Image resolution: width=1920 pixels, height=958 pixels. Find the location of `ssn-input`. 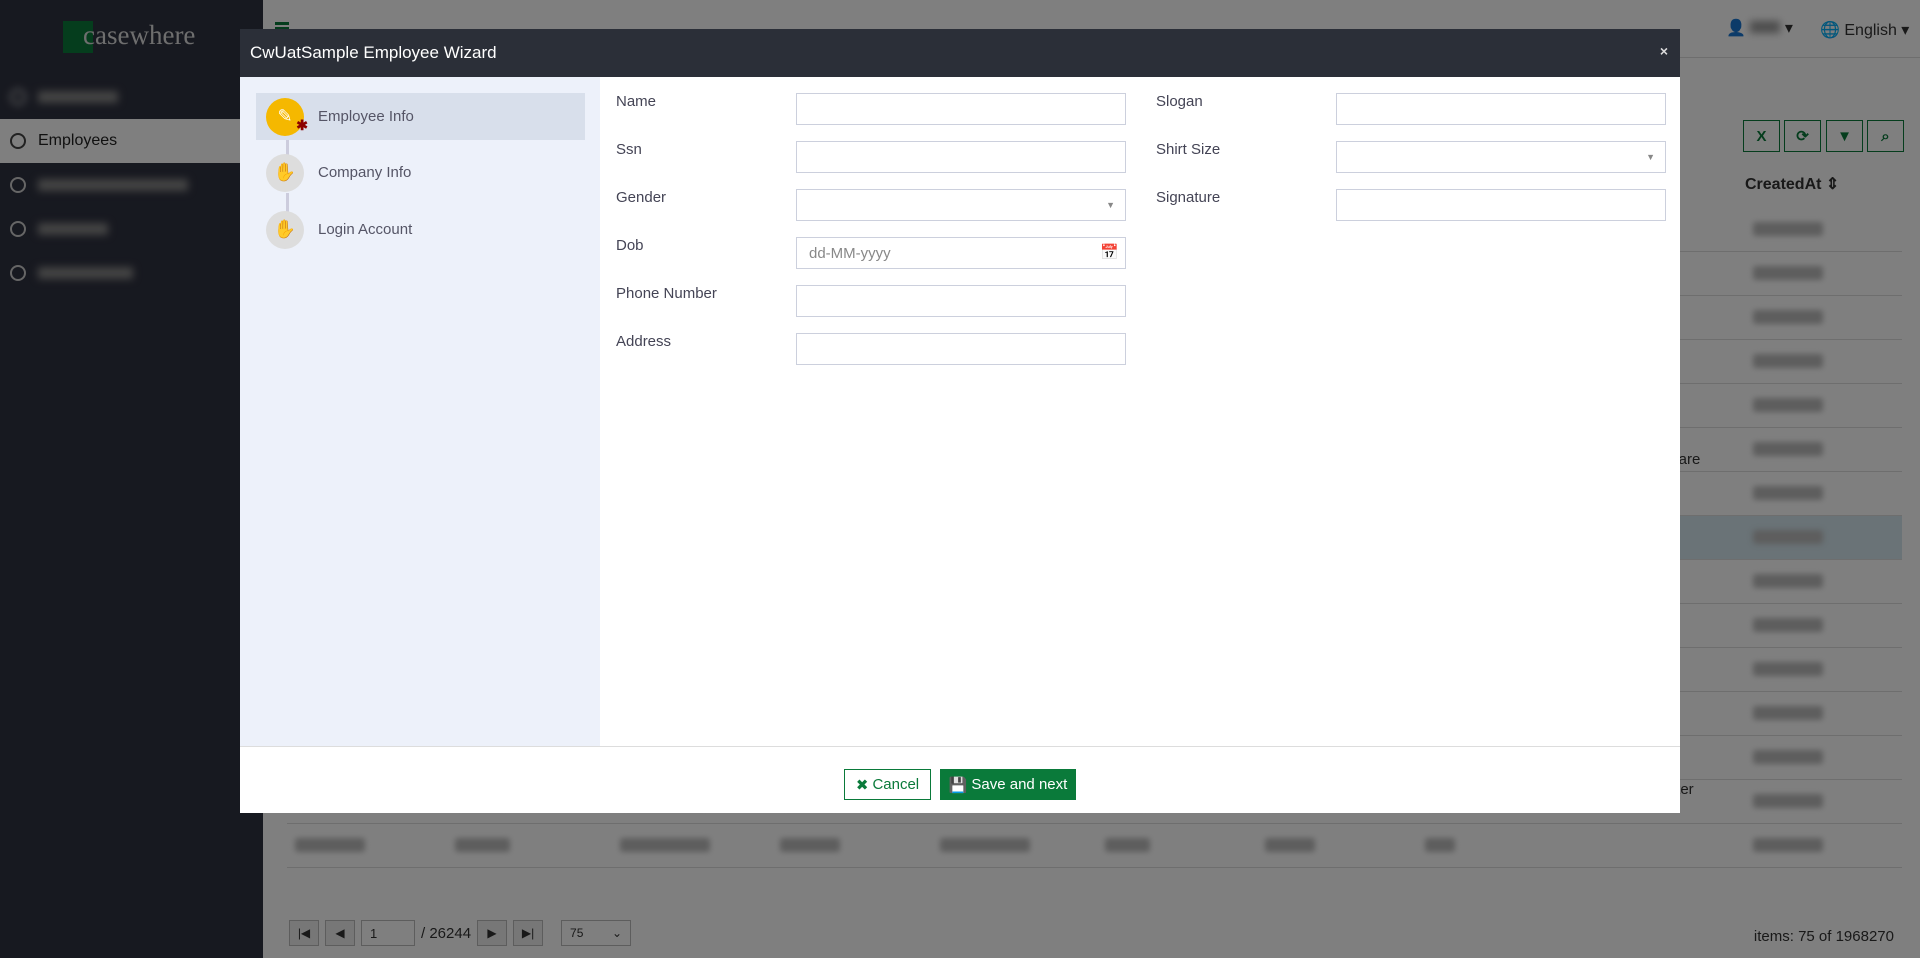

ssn-input is located at coordinates (961, 157).